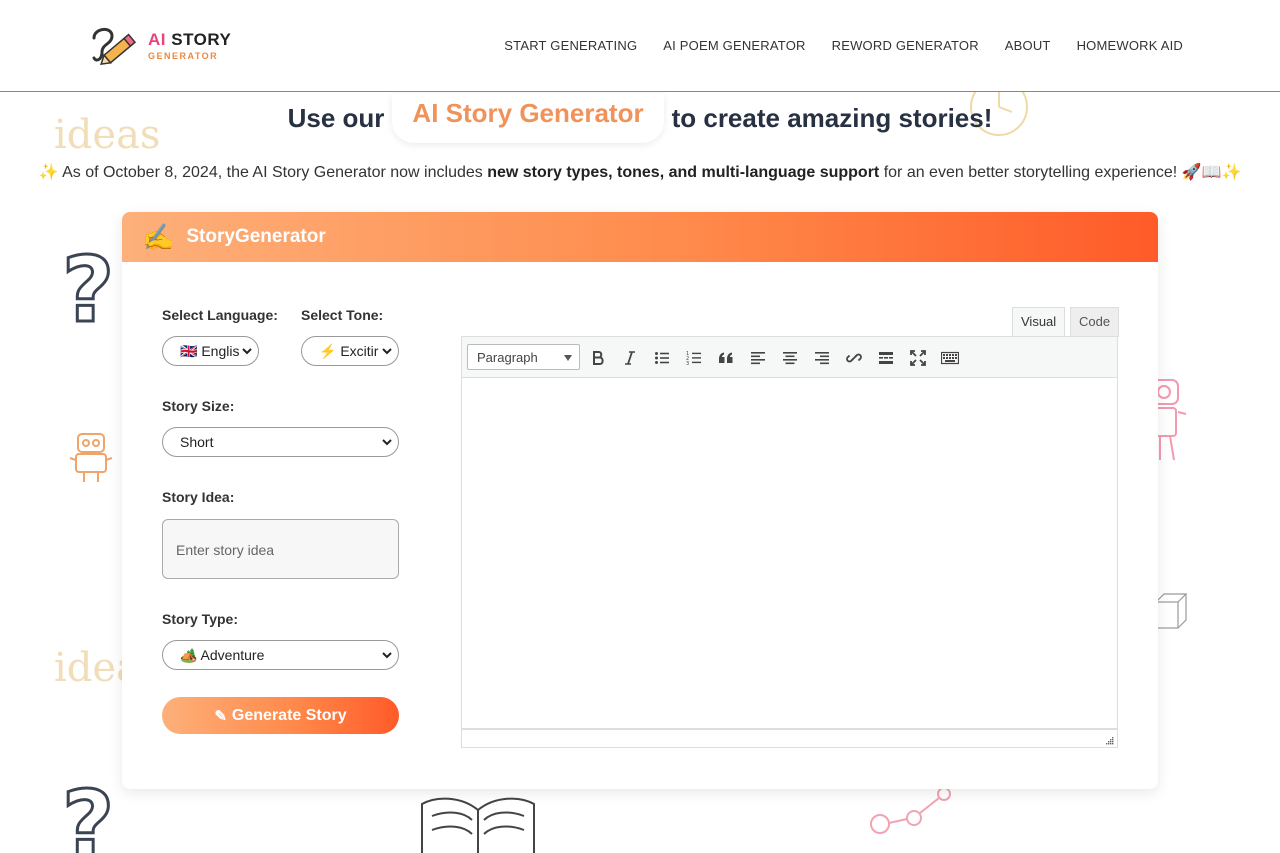 Image resolution: width=1280 pixels, height=853 pixels. Describe the element at coordinates (734, 45) in the screenshot. I see `nav-ai-poem-generator: AI POEM GENERATOR` at that location.